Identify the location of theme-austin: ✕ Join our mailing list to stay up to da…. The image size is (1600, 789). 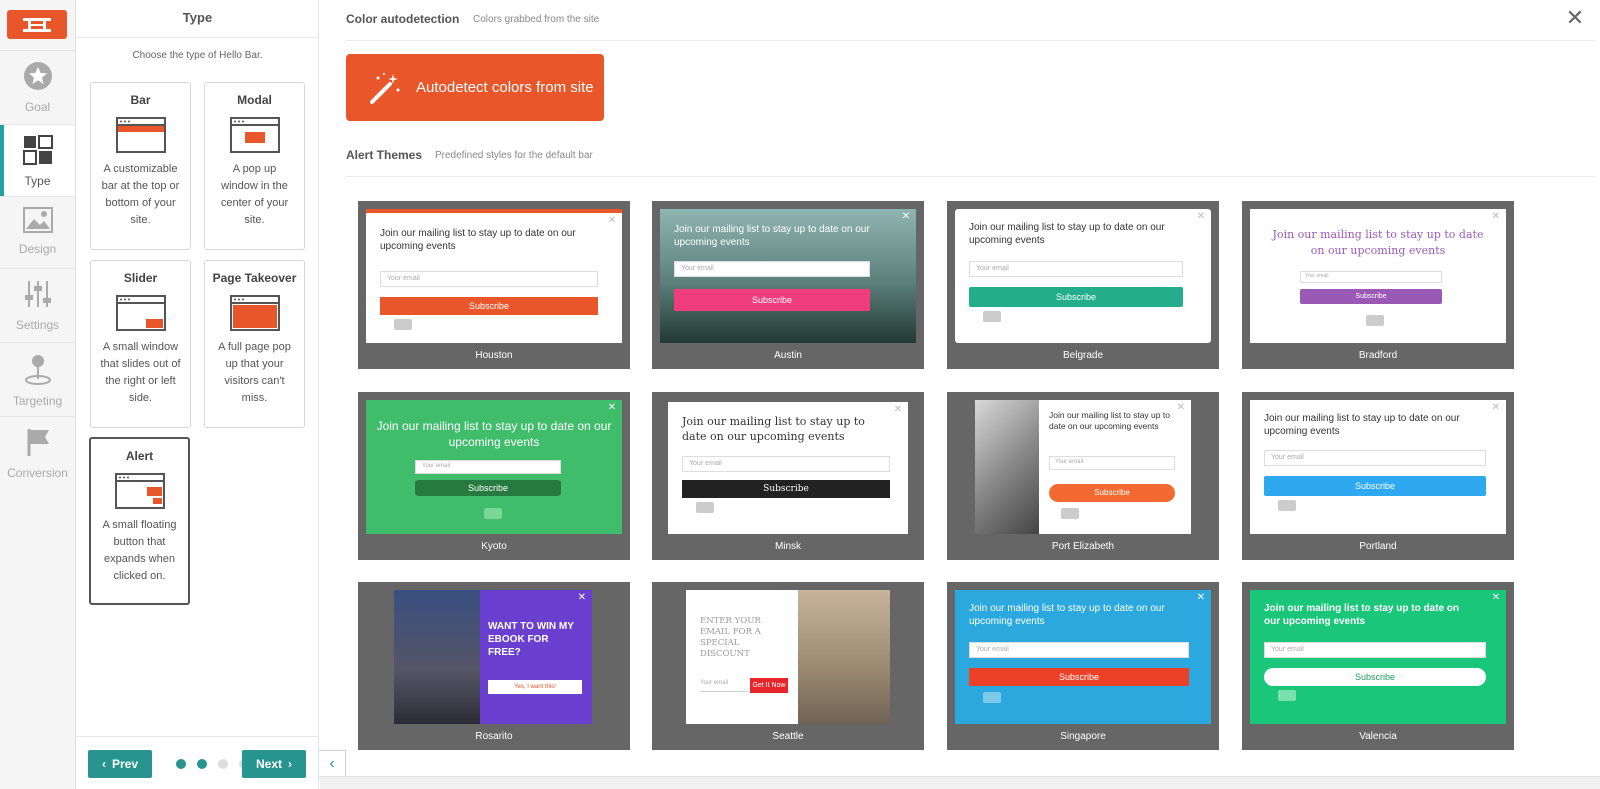
(788, 285).